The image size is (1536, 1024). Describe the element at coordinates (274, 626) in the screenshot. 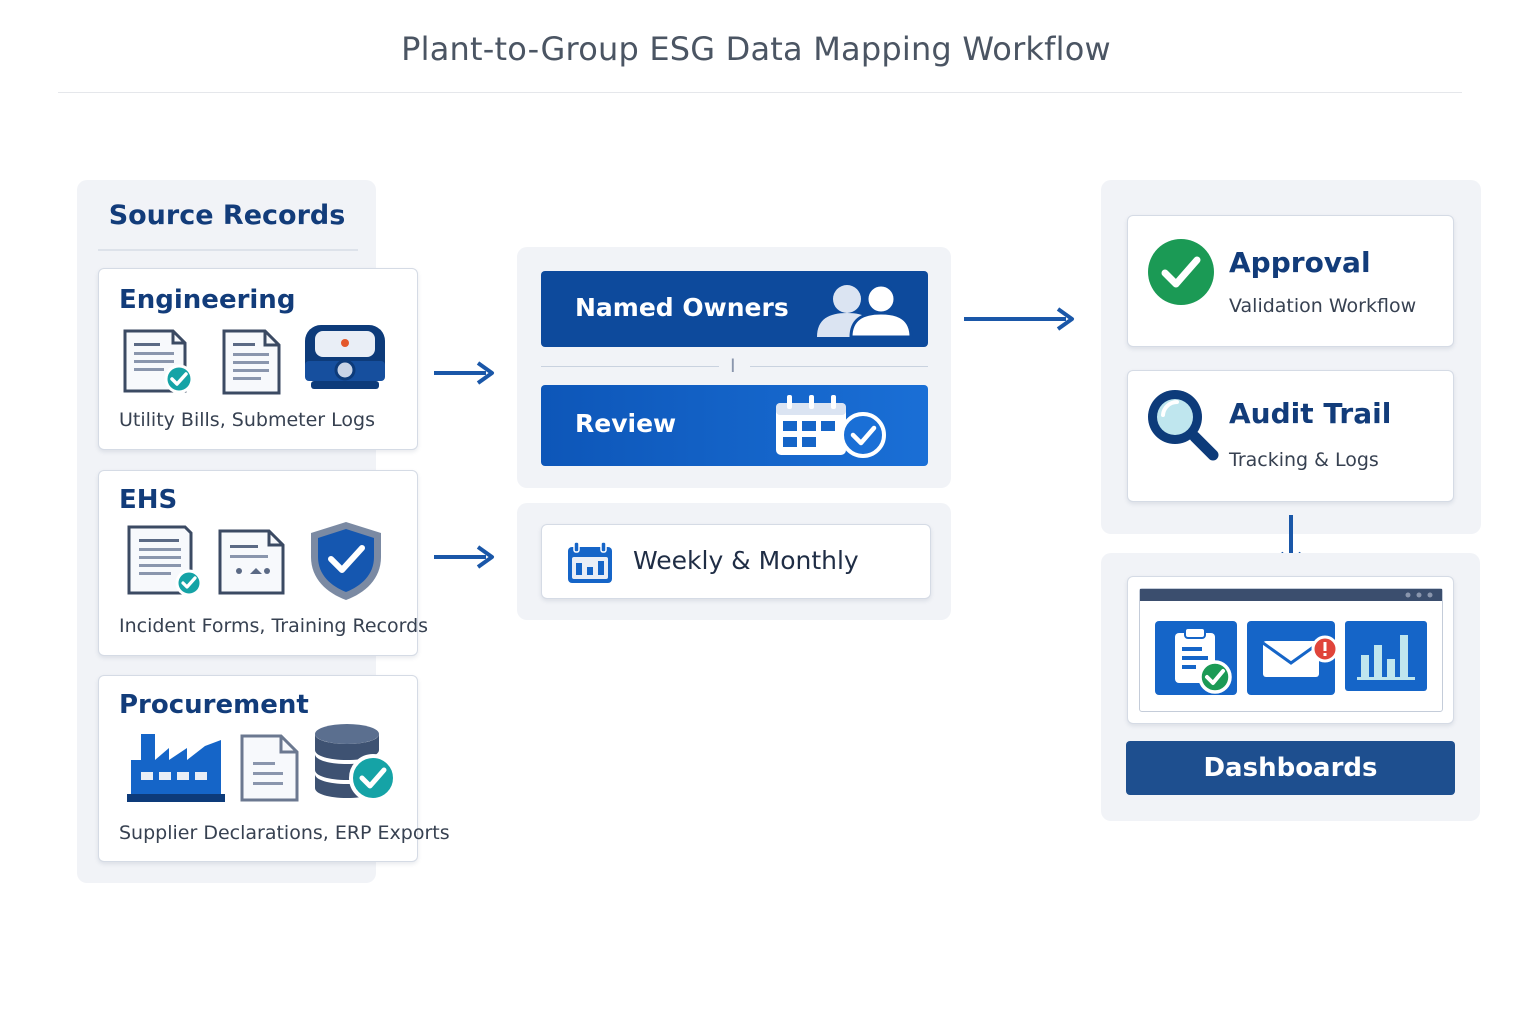

I see `ehs-description: Incident Forms, Training Records` at that location.